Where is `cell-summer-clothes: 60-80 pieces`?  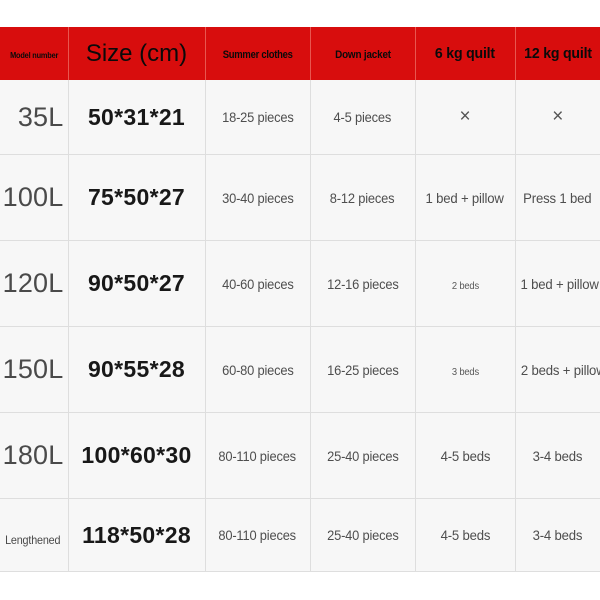
cell-summer-clothes: 60-80 pieces is located at coordinates (258, 369).